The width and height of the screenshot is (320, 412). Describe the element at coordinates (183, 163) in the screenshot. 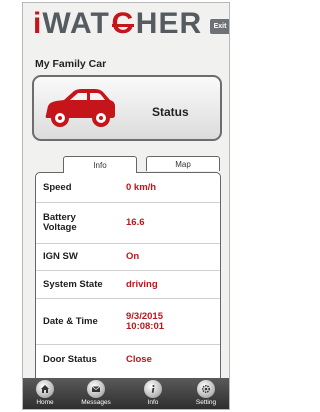

I see `tab-map: Map` at that location.